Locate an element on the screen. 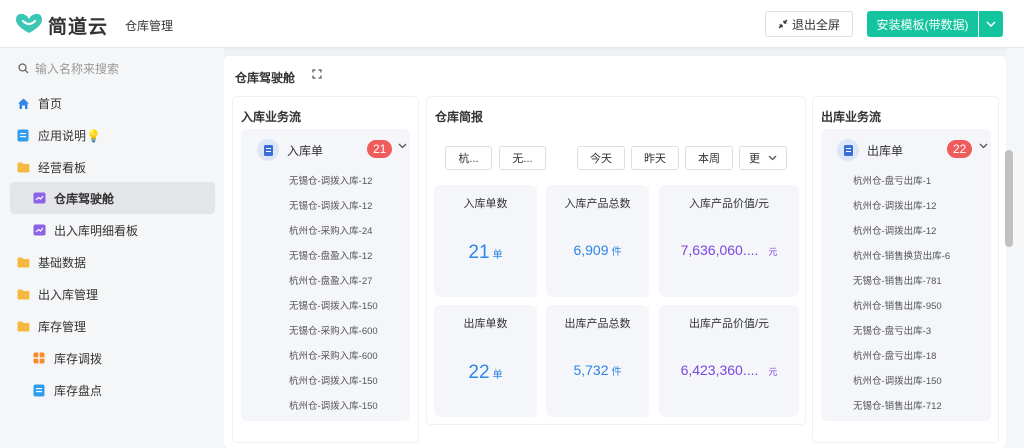 The height and width of the screenshot is (448, 1024). inbound-doc-head: 入库单 is located at coordinates (290, 150).